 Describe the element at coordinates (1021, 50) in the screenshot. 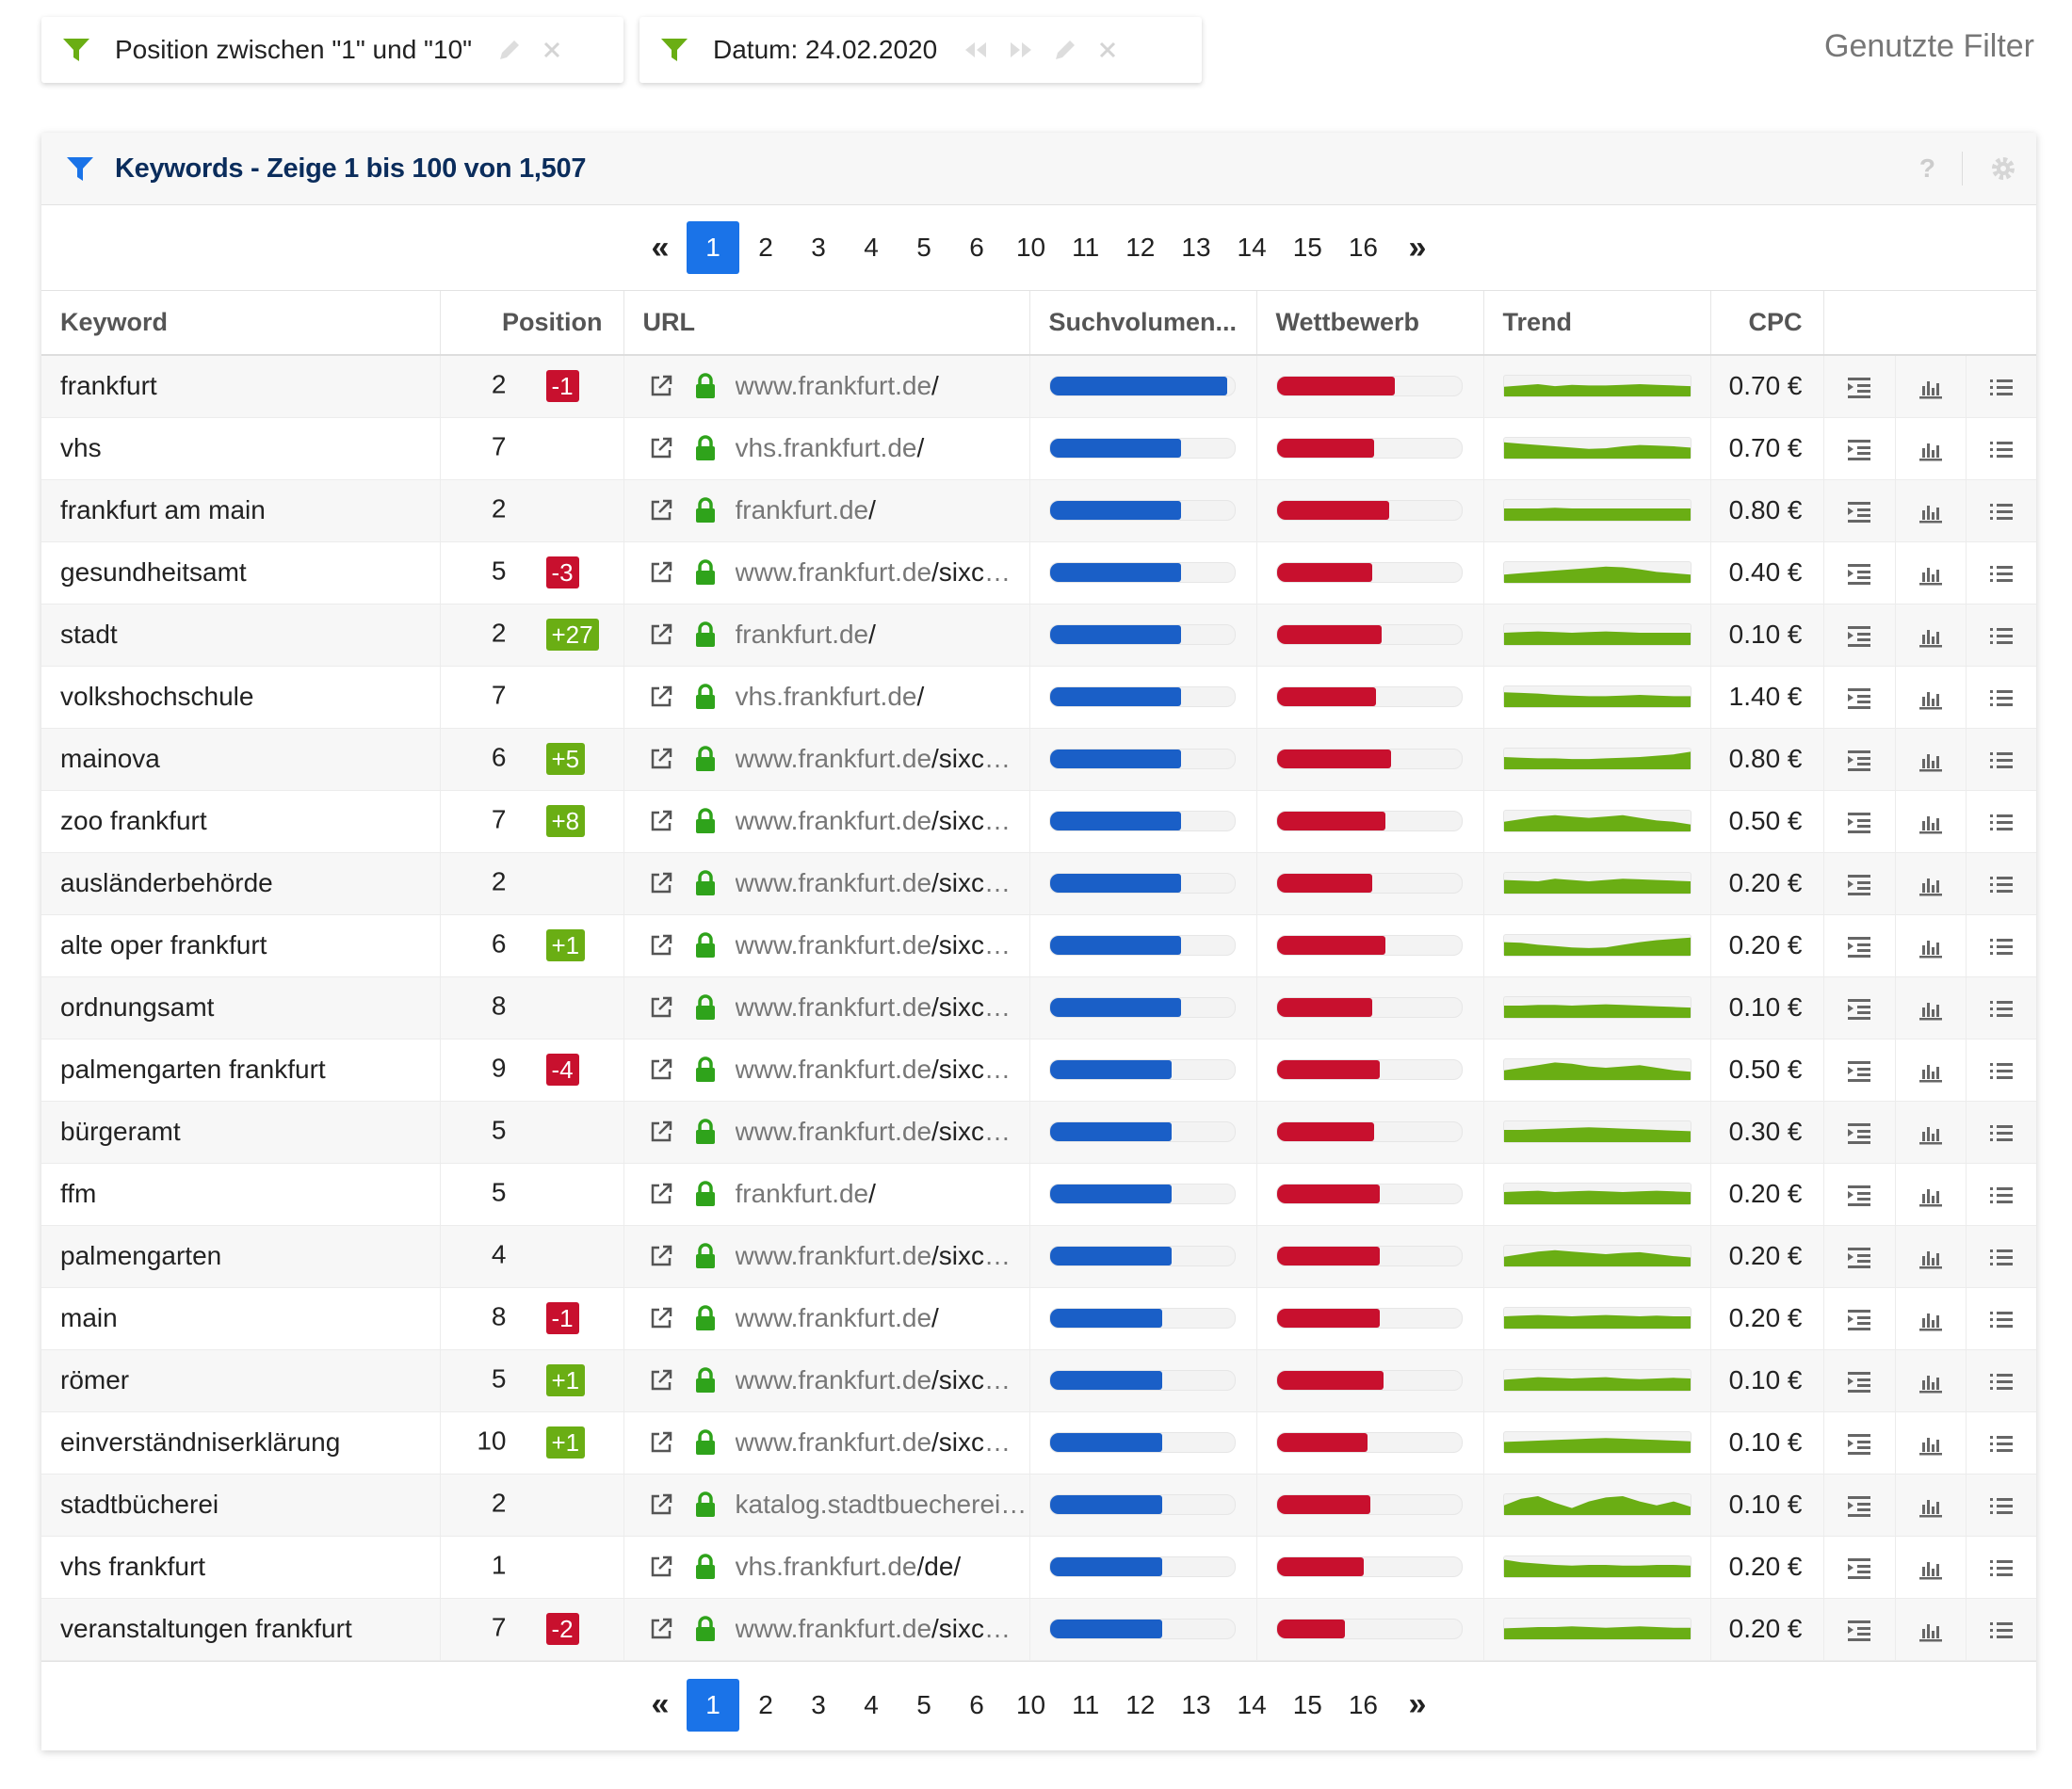

I see `fast-forward-icon` at that location.